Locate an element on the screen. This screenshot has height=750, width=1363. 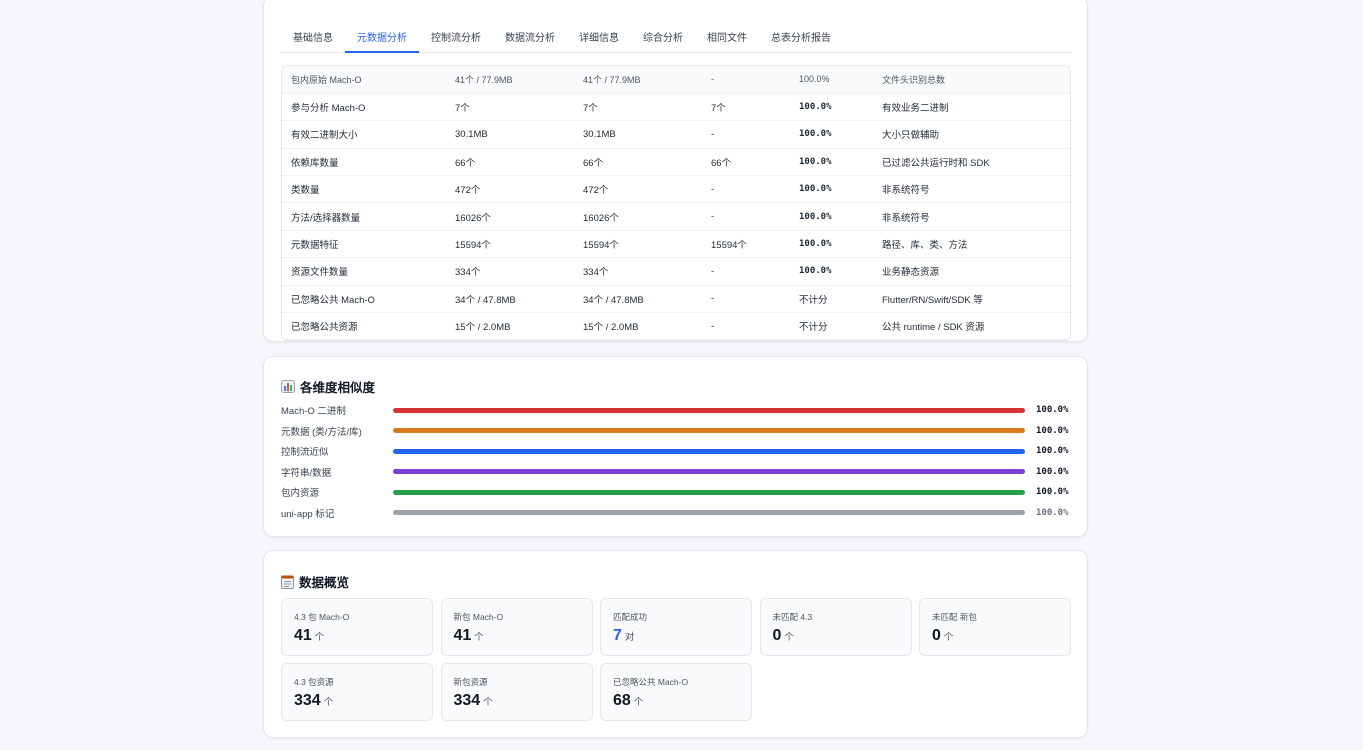
similarity-row: 包内资源 100.0% is located at coordinates (676, 492).